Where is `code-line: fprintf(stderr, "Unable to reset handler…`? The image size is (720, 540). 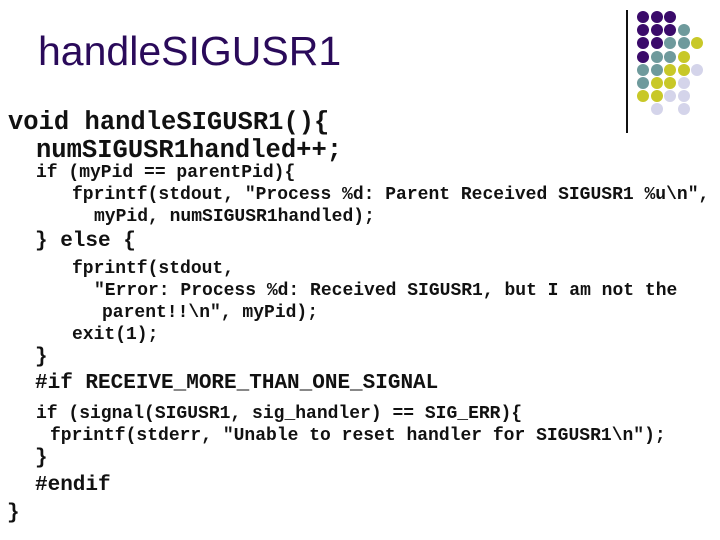
code-line: fprintf(stderr, "Unable to reset handler… is located at coordinates (358, 436).